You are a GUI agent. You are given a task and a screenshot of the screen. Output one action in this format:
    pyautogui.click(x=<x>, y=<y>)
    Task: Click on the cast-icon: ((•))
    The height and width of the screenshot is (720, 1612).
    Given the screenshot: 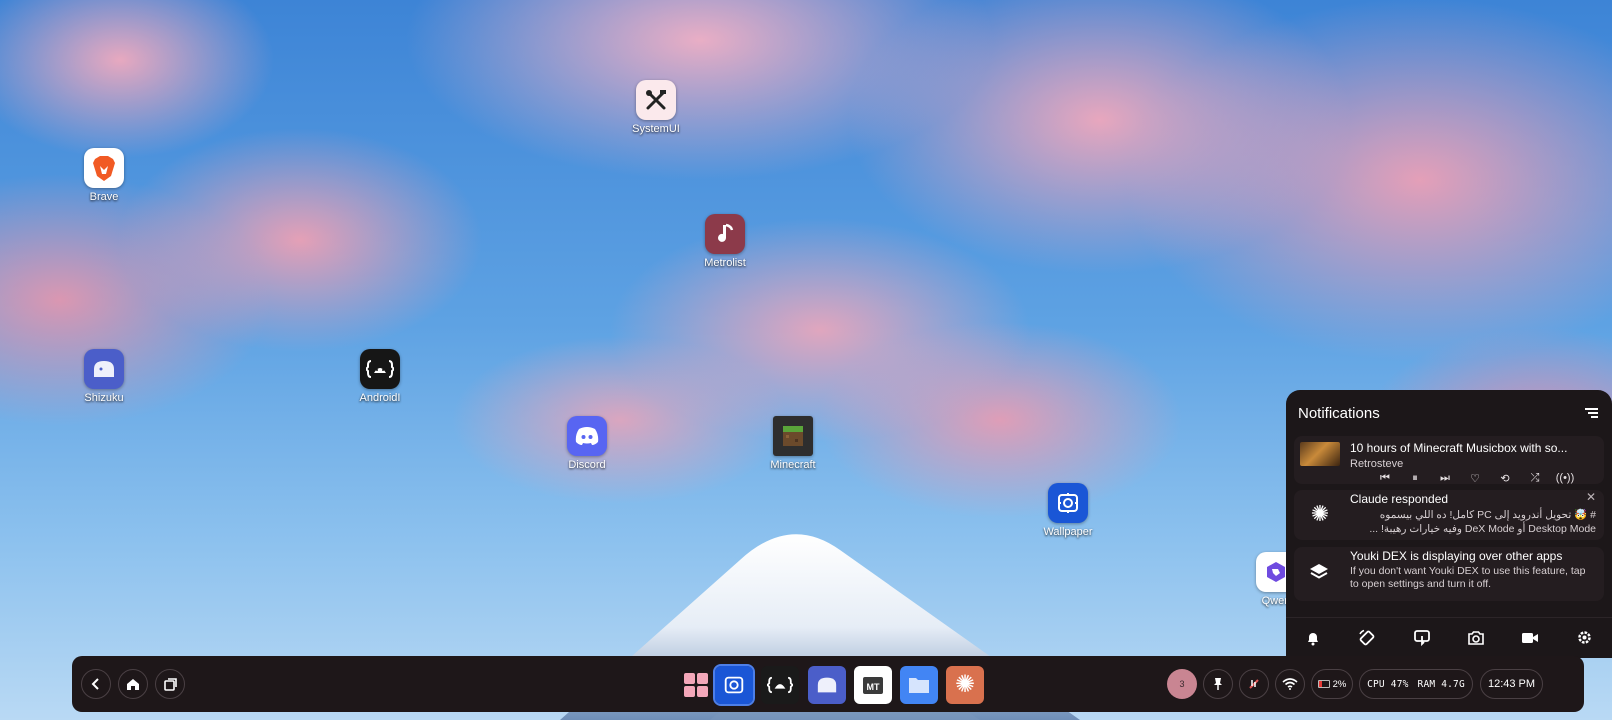 What is the action you would take?
    pyautogui.click(x=1565, y=478)
    